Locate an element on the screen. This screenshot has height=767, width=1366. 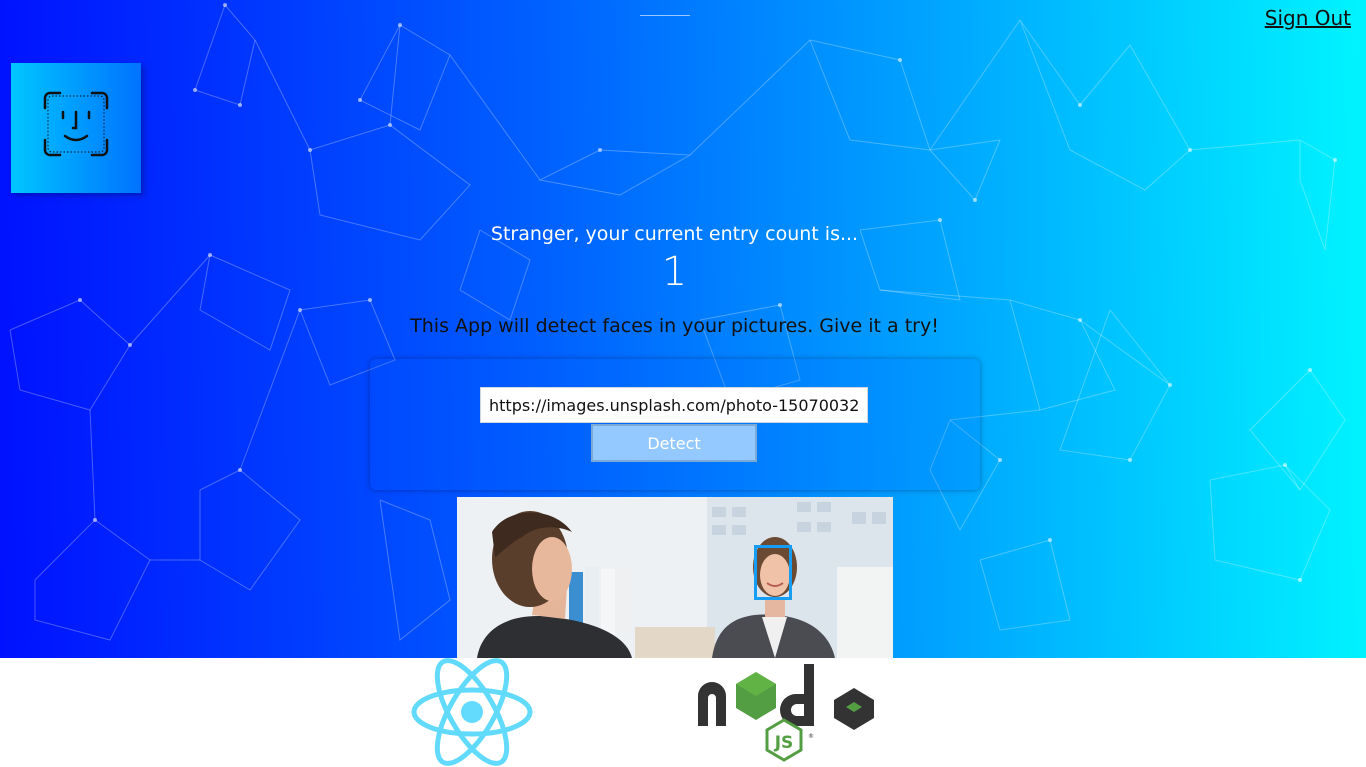
face-id-icon is located at coordinates (76, 124).